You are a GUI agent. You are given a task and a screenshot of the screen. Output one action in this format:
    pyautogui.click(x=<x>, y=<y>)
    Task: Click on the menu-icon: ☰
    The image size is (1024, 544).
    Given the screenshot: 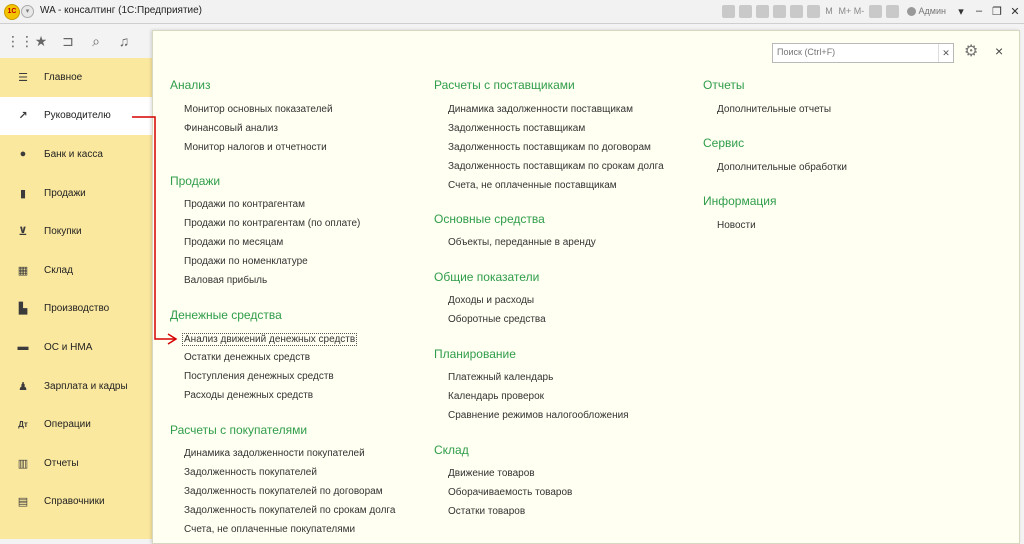 What is the action you would take?
    pyautogui.click(x=23, y=77)
    